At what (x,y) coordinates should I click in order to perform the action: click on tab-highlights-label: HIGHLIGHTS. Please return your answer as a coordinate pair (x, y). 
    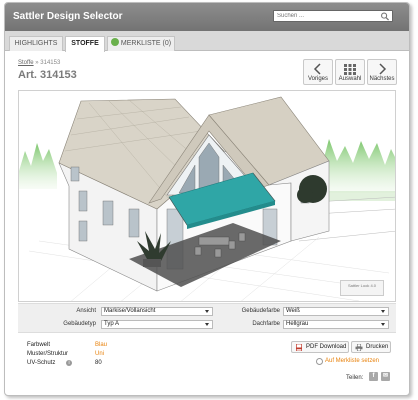
    Looking at the image, I should click on (36, 43).